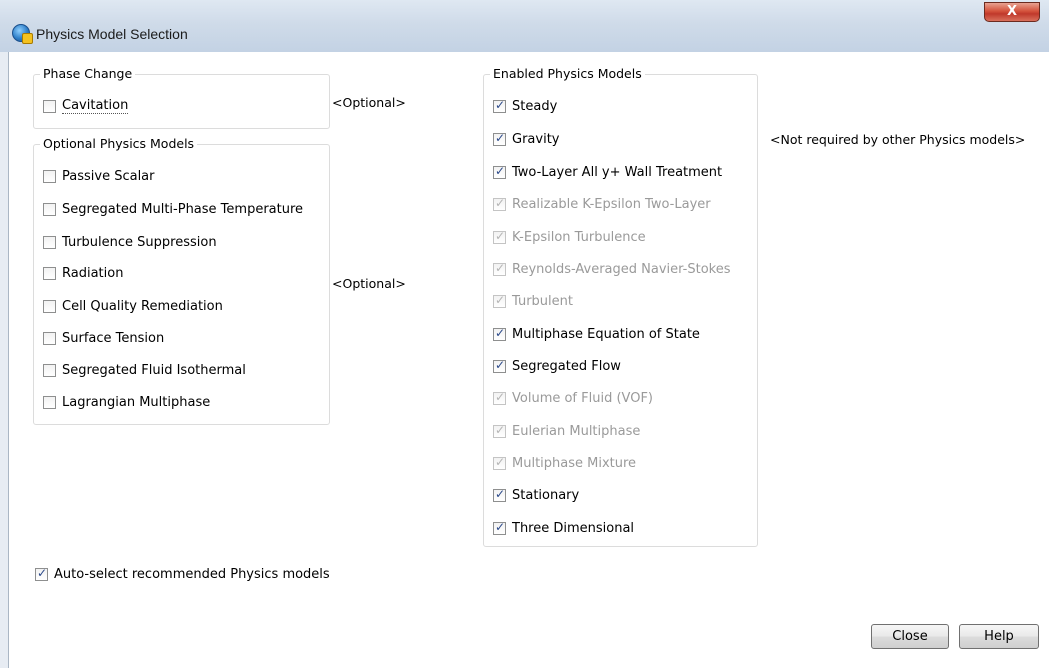 Image resolution: width=1049 pixels, height=668 pixels. I want to click on checkbox-turbulence-suppression: Turbulence Suppression, so click(130, 242).